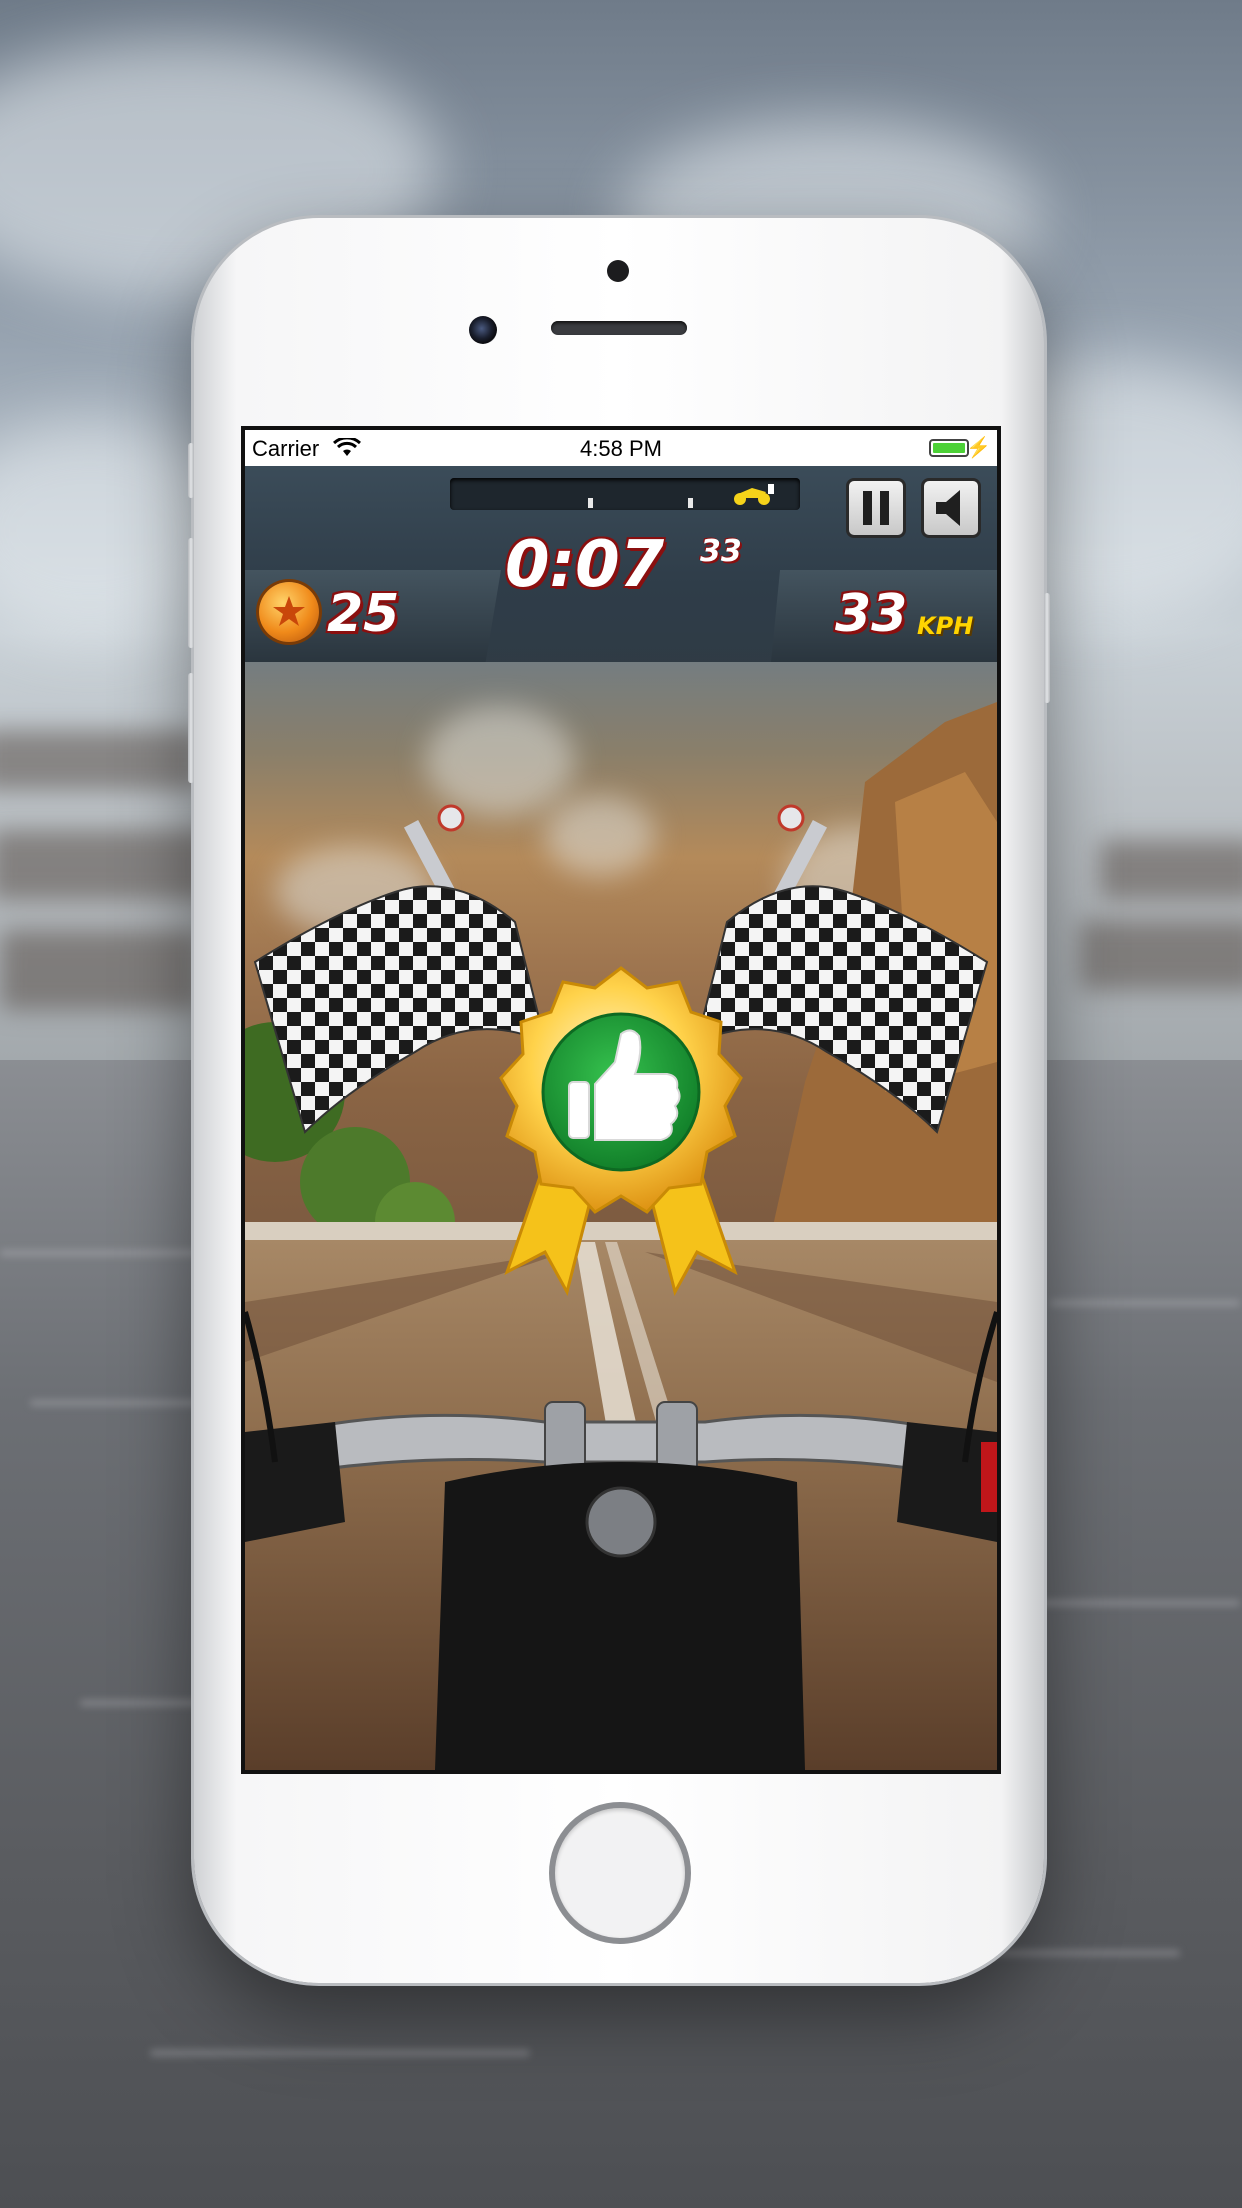 The width and height of the screenshot is (1242, 2208). Describe the element at coordinates (585, 565) in the screenshot. I see `race-timer: 0:07` at that location.